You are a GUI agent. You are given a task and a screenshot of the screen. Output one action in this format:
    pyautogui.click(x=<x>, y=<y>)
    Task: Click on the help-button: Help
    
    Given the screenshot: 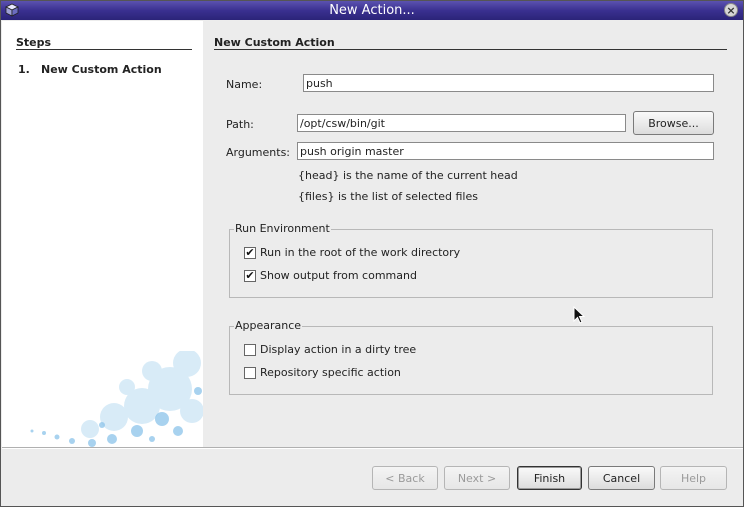 What is the action you would take?
    pyautogui.click(x=693, y=478)
    